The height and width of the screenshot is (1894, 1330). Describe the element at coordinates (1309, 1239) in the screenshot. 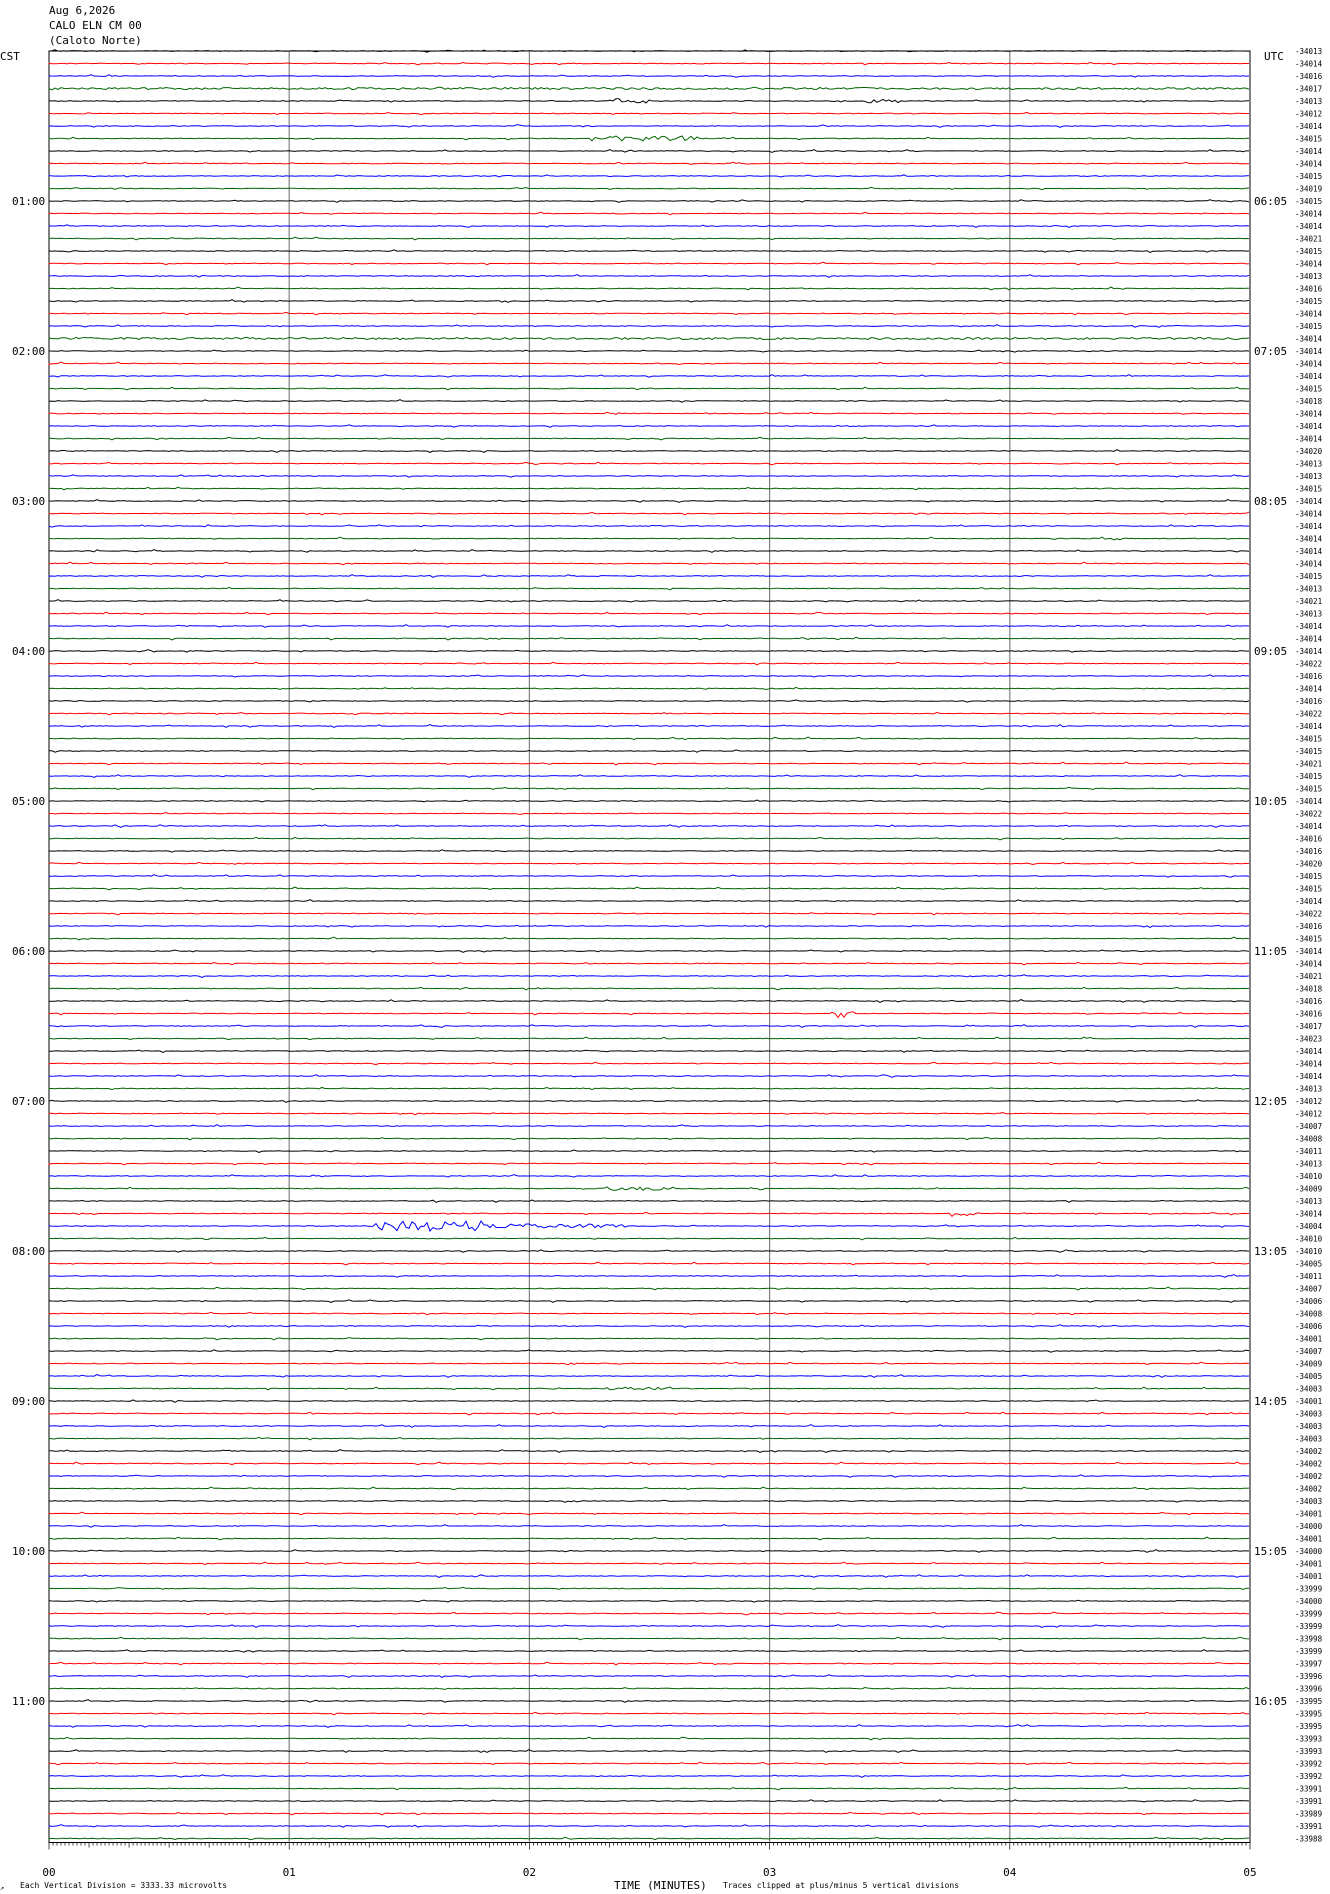

I see `row-offset-label: -34010` at that location.